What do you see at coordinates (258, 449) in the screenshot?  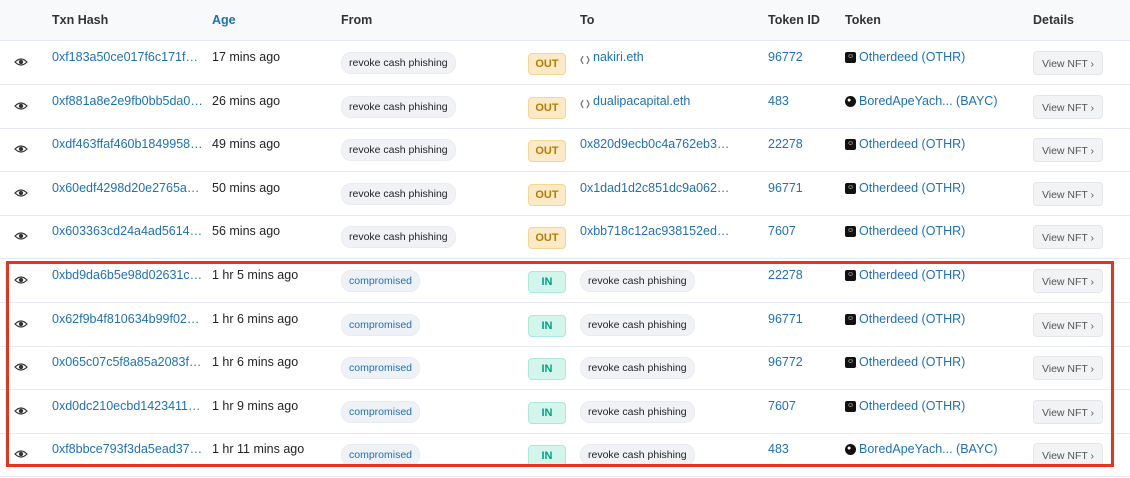 I see `age-text: 1 hr 11 mins ago` at bounding box center [258, 449].